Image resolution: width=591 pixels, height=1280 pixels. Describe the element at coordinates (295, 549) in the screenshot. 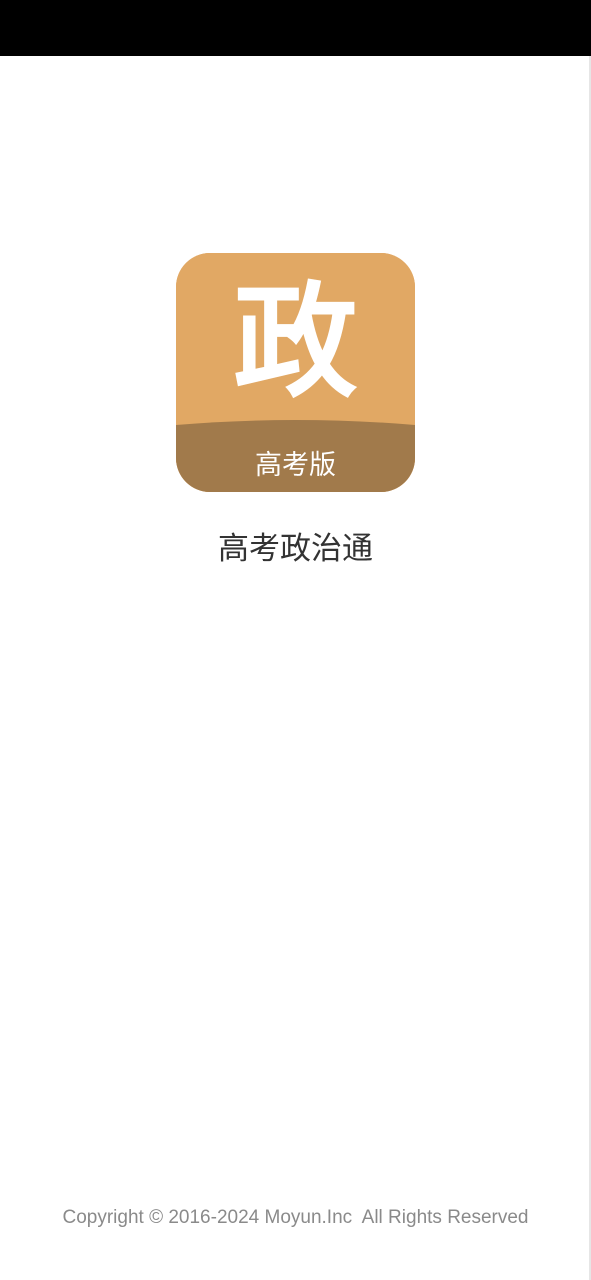

I see `app-name-title: 高考政治通` at that location.